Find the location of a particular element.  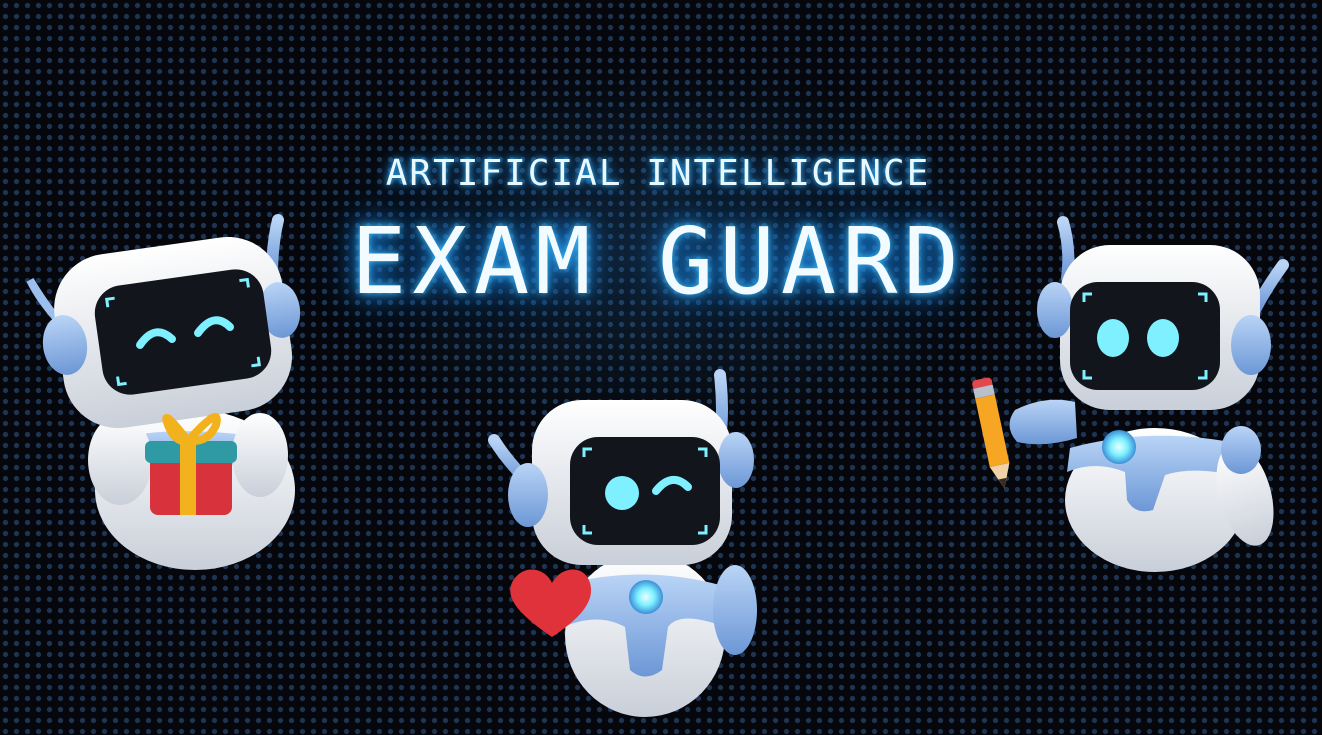

robot-with-heart is located at coordinates (622, 543).